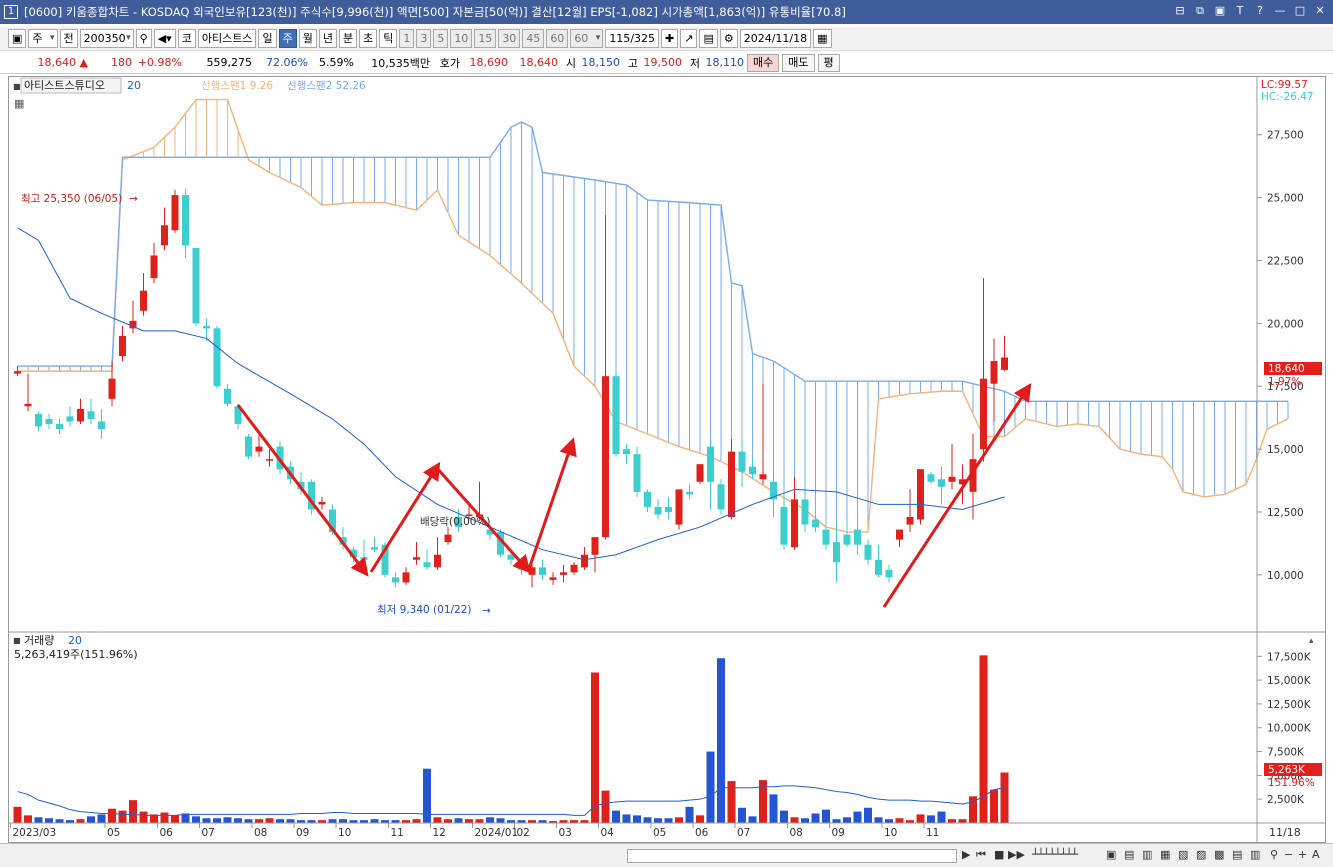 This screenshot has height=867, width=1333. I want to click on interval-45: 45, so click(533, 38).